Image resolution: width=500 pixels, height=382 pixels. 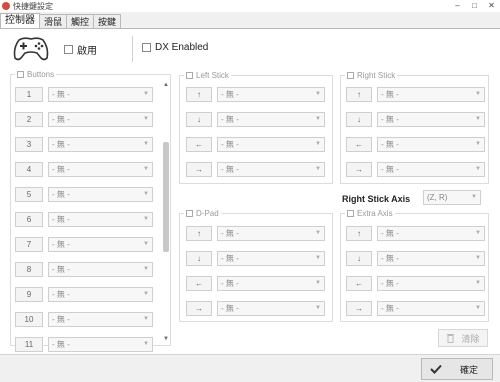 What do you see at coordinates (491, 6) in the screenshot?
I see `close-button: ✕` at bounding box center [491, 6].